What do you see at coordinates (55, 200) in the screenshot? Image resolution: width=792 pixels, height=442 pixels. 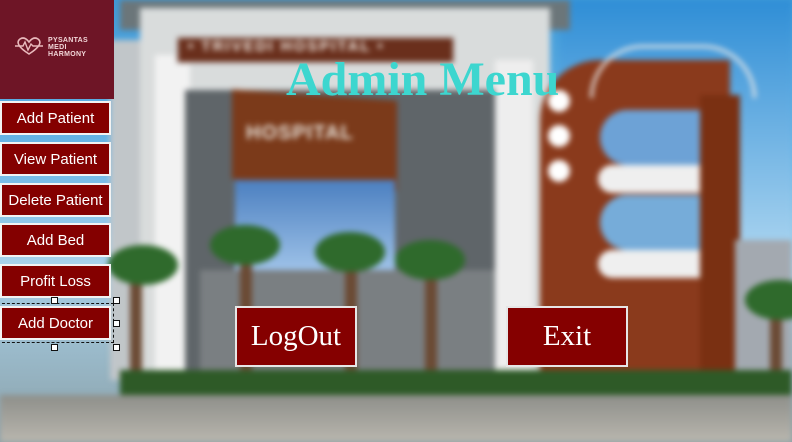 I see `delete-patient-button: Delete Patient` at bounding box center [55, 200].